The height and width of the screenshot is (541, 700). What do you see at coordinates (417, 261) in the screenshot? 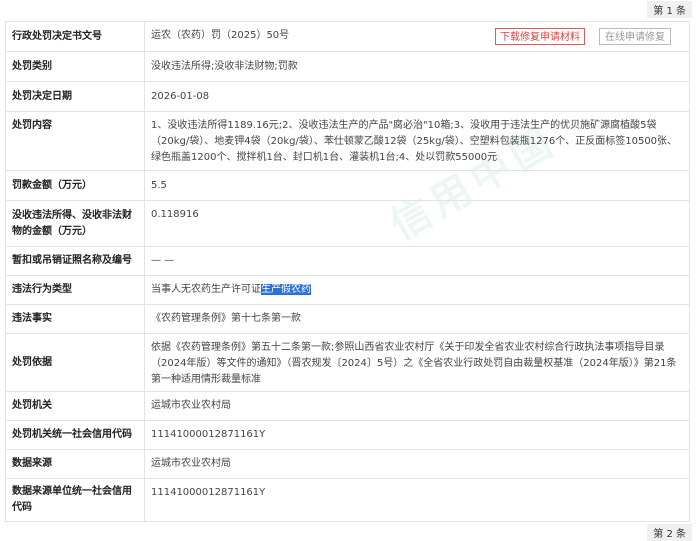
I see `license-revoked-value: — —` at bounding box center [417, 261].